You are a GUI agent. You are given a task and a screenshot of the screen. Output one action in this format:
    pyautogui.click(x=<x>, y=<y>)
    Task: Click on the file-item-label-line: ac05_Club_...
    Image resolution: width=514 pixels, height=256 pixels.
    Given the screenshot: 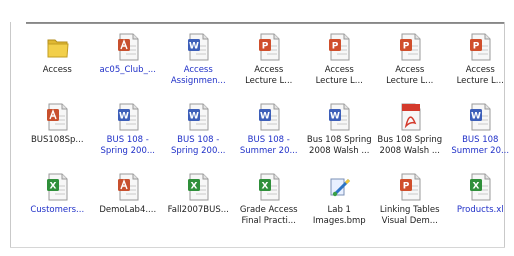 What is the action you would take?
    pyautogui.click(x=127, y=70)
    